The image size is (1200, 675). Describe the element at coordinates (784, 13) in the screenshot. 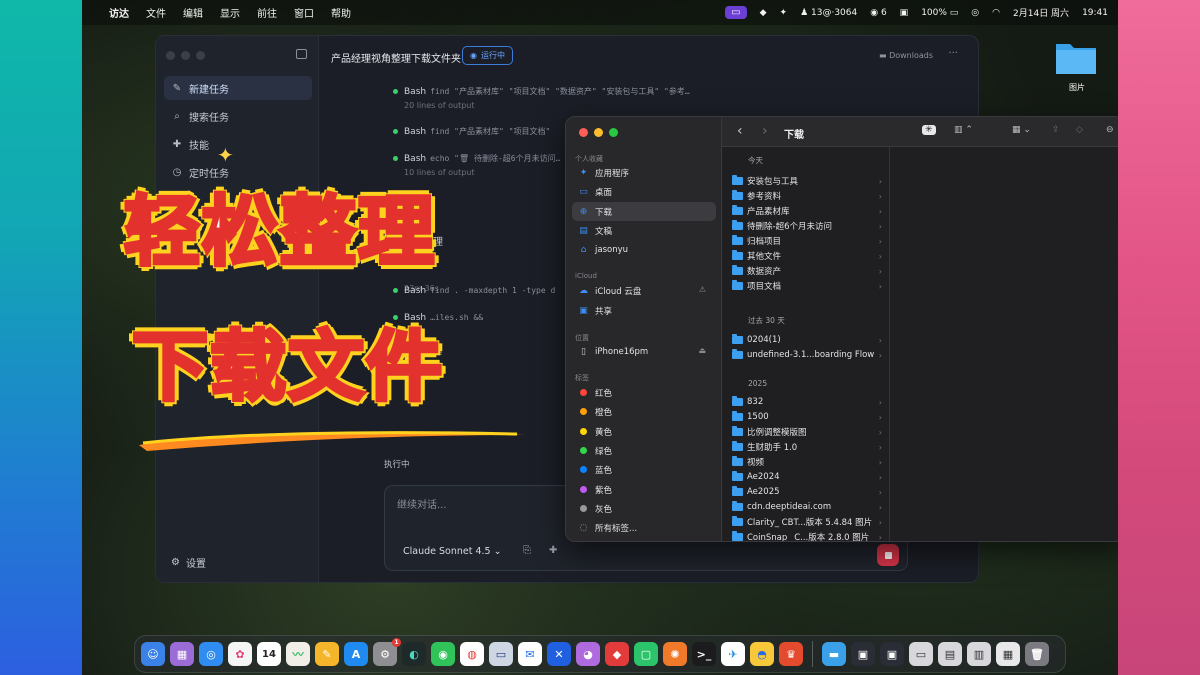

I see `sparkle-status-icon: ✦` at that location.